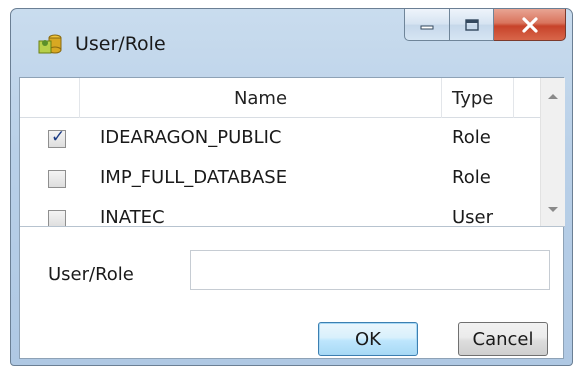  What do you see at coordinates (50, 98) in the screenshot?
I see `column-header-check` at bounding box center [50, 98].